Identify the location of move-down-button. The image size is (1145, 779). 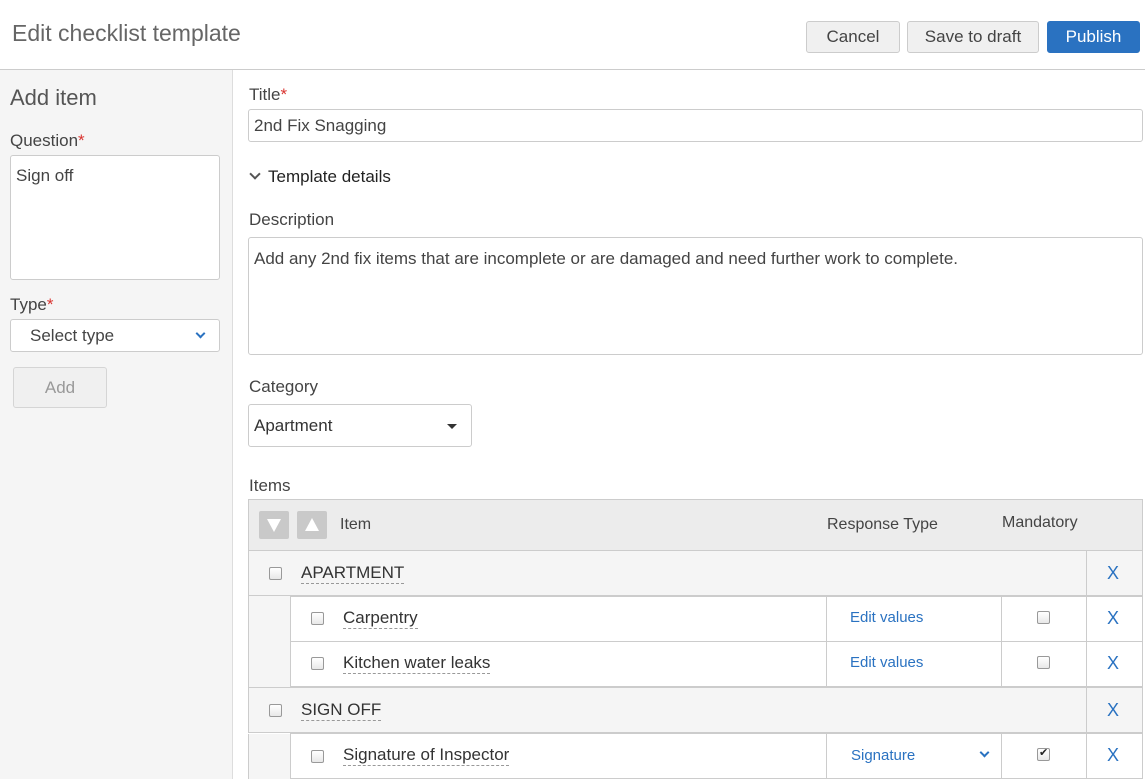
(274, 525).